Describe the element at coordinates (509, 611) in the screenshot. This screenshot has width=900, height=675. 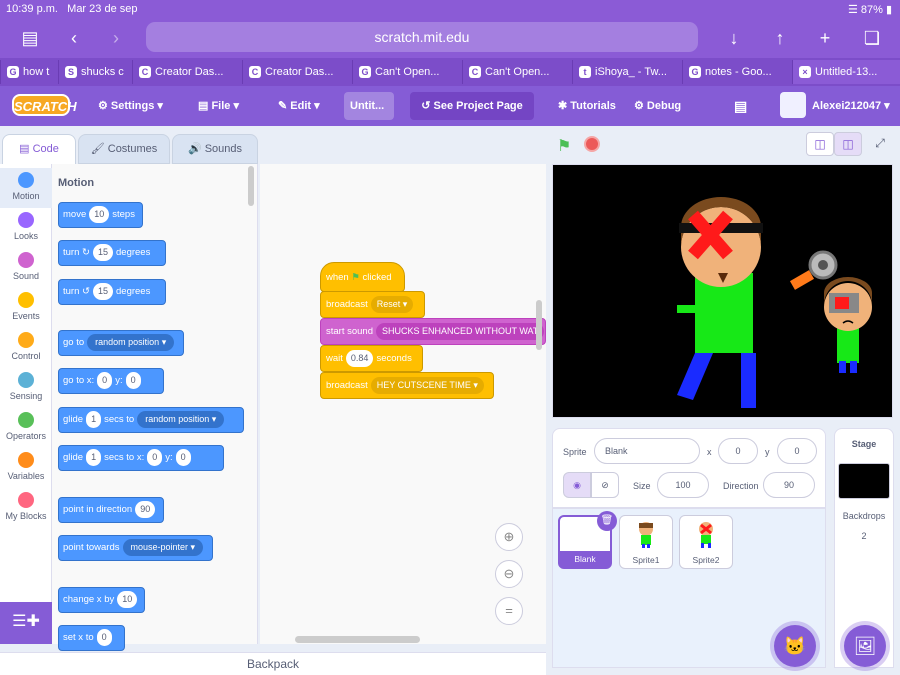
I see `zoom-reset-button: =` at that location.